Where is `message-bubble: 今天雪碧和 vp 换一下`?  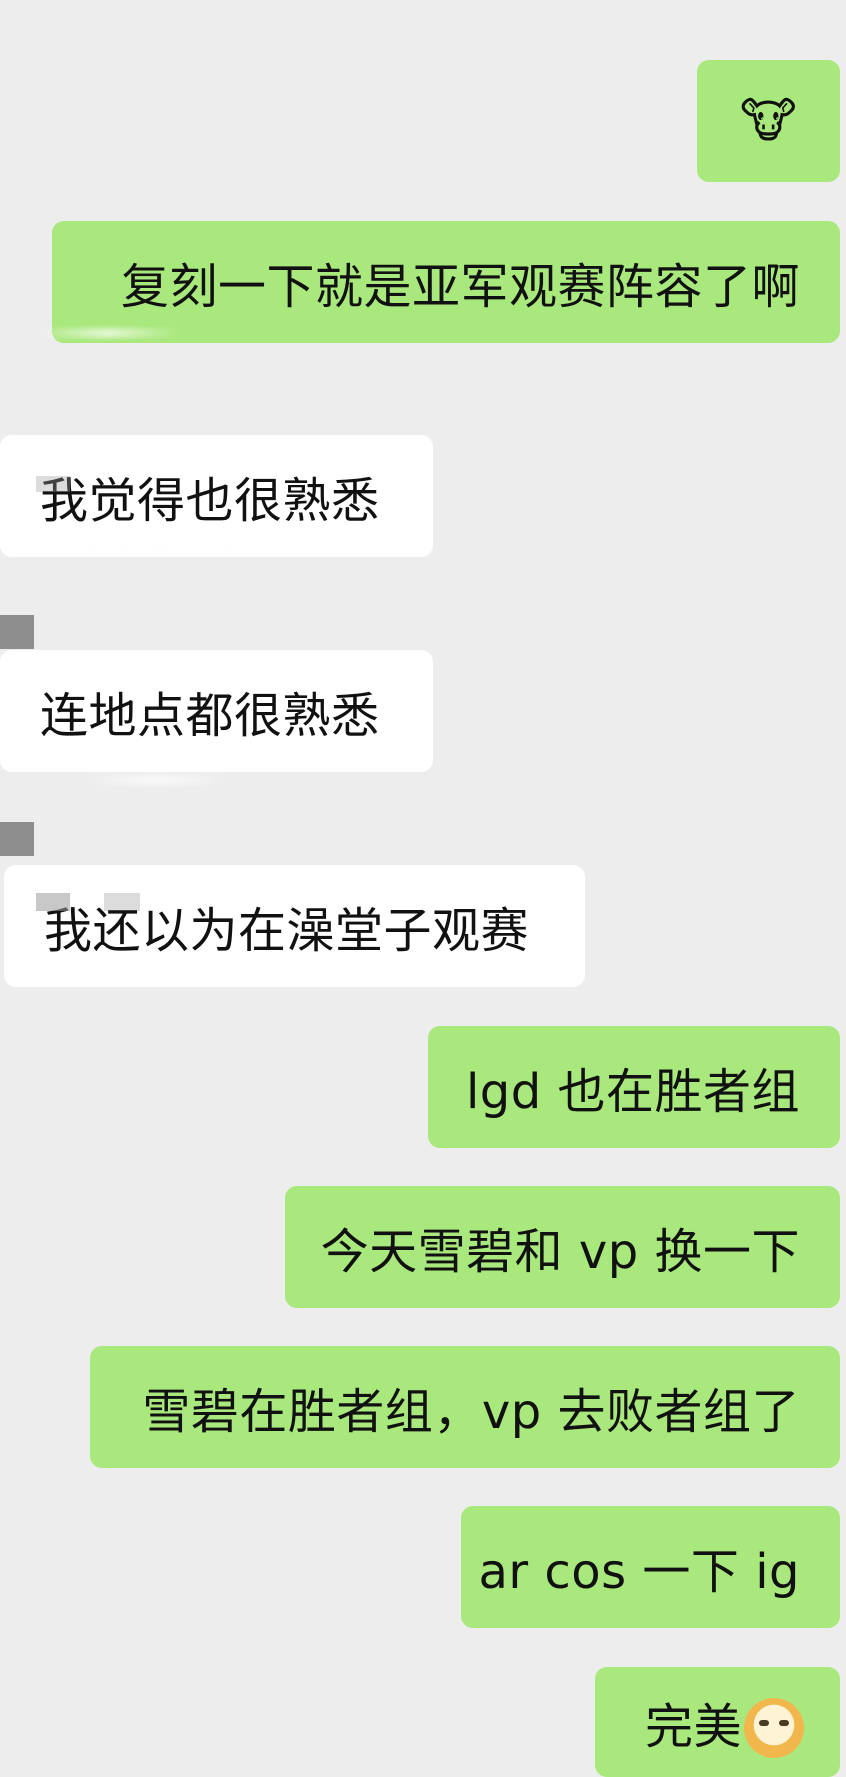
message-bubble: 今天雪碧和 vp 换一下 is located at coordinates (562, 1247).